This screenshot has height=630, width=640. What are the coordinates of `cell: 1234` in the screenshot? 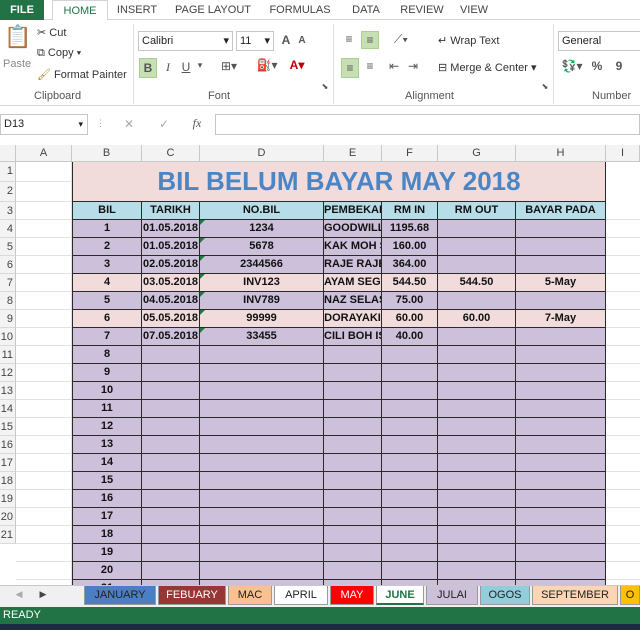 It's located at (262, 229).